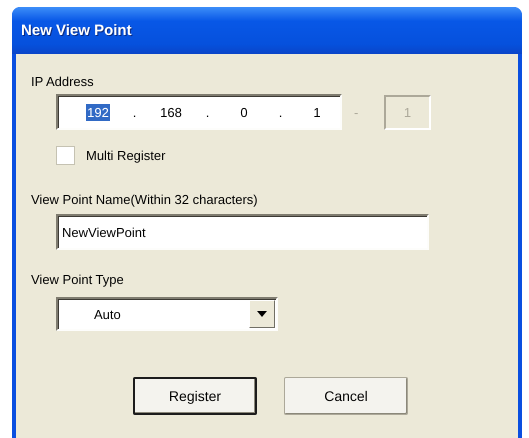 The image size is (529, 438). Describe the element at coordinates (126, 155) in the screenshot. I see `checkbox-label: Multi Register` at that location.